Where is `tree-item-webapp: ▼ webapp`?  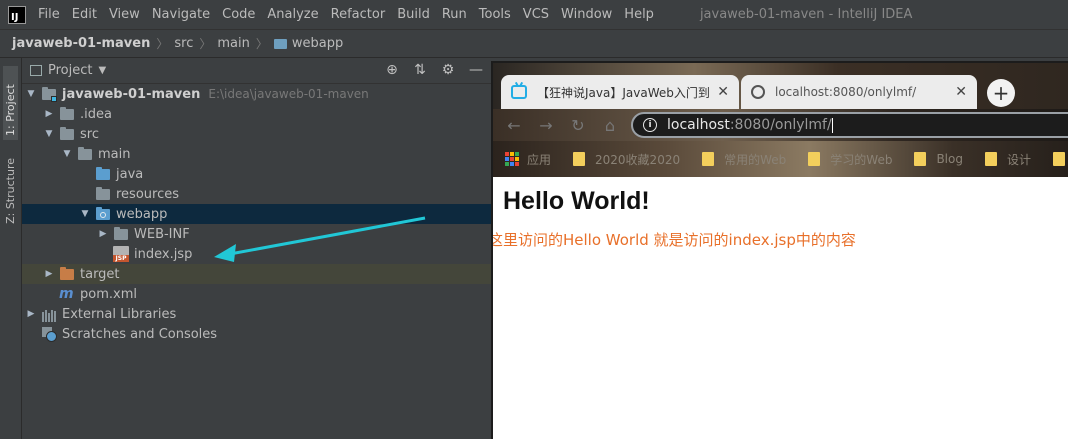
tree-item-webapp: ▼ webapp is located at coordinates (257, 214).